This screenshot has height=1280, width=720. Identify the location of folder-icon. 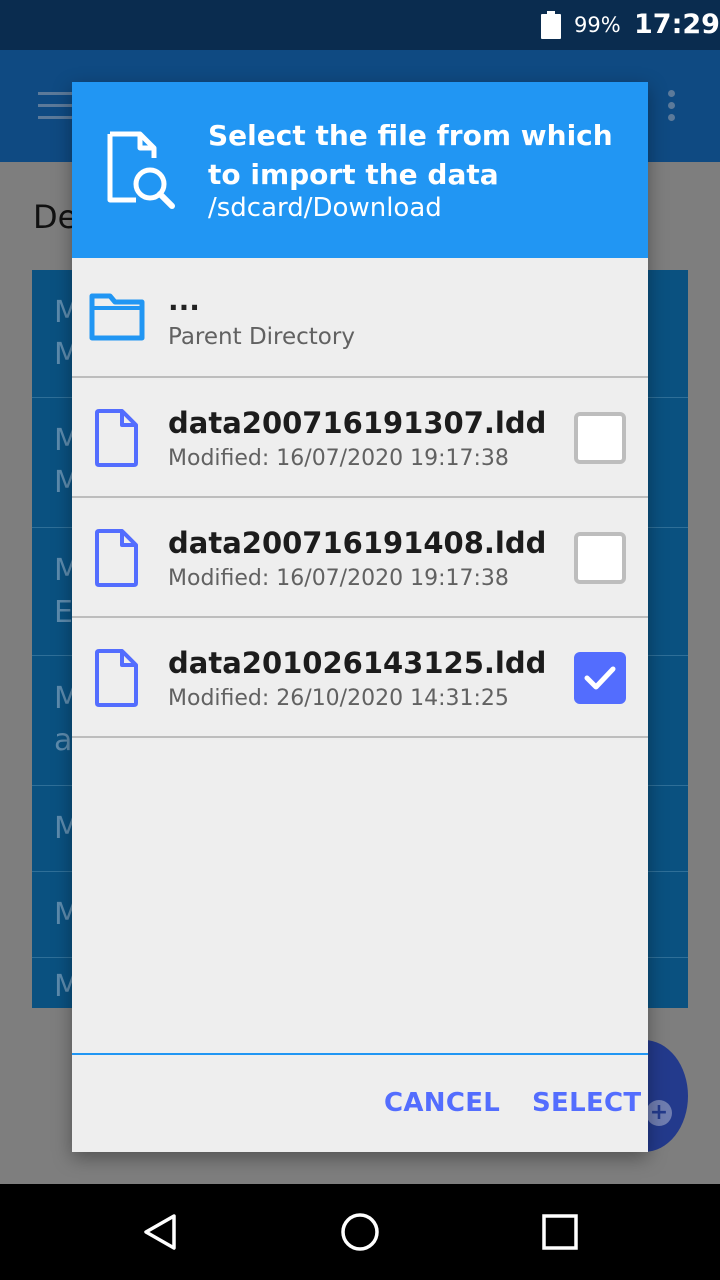
(117, 317).